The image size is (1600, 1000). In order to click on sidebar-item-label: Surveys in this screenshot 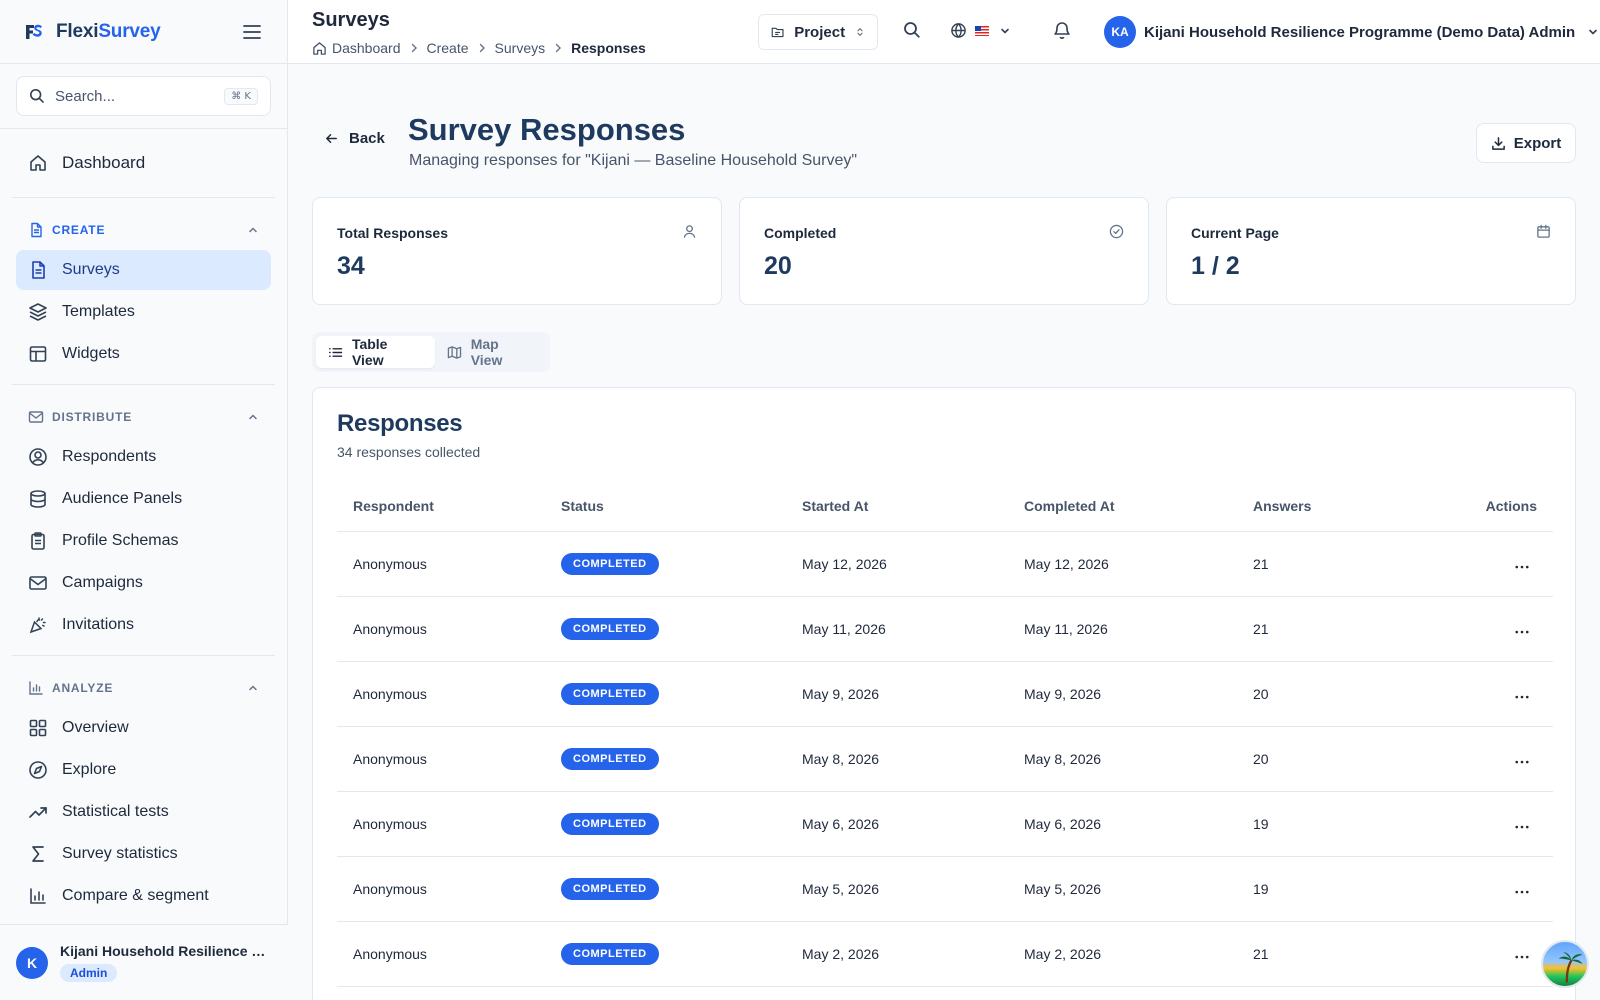, I will do `click(91, 269)`.